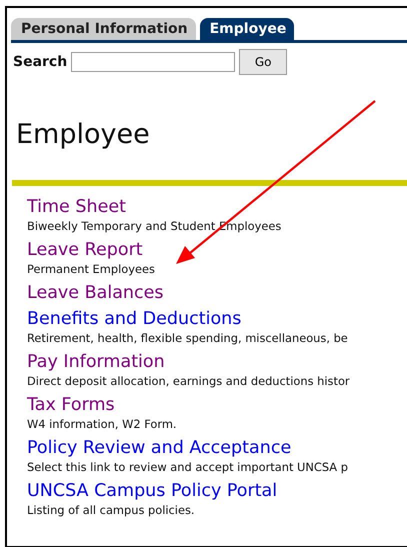 The width and height of the screenshot is (407, 547). Describe the element at coordinates (102, 424) in the screenshot. I see `link-description: W4 information, W2 Form.` at that location.